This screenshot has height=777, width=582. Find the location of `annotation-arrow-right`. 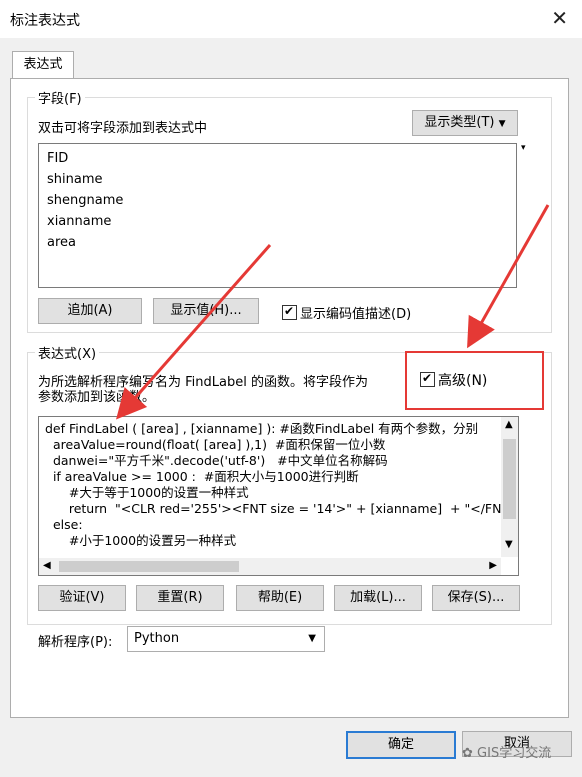

annotation-arrow-right is located at coordinates (508, 276).